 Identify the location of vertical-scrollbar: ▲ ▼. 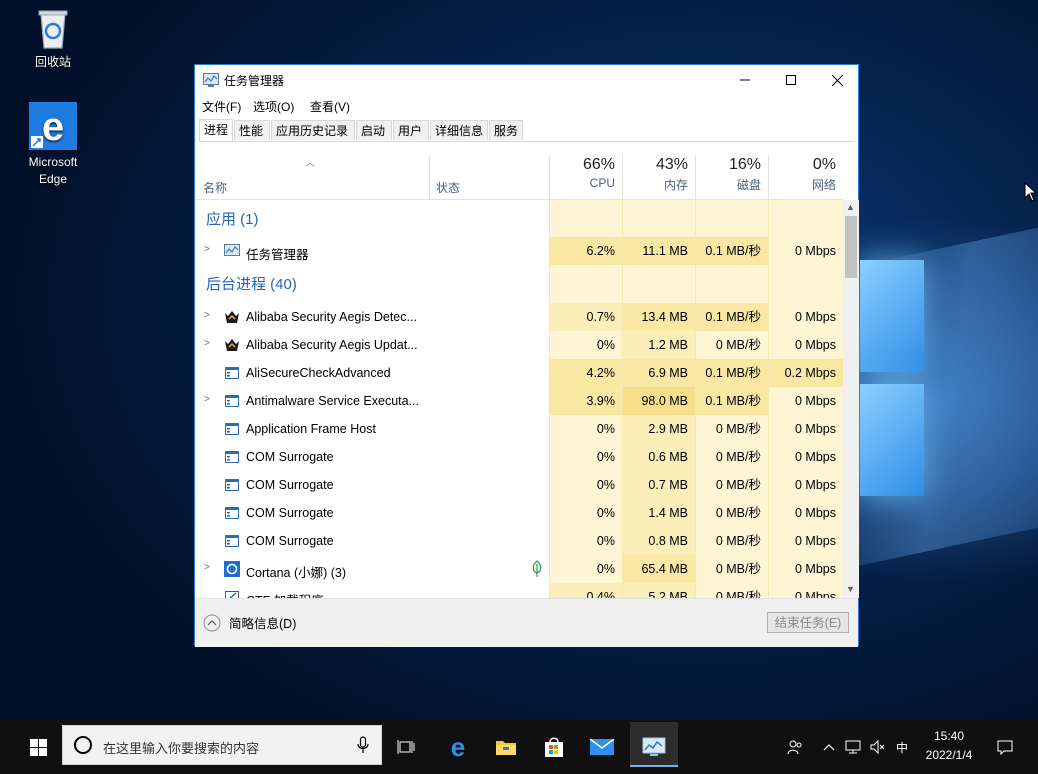
(851, 399).